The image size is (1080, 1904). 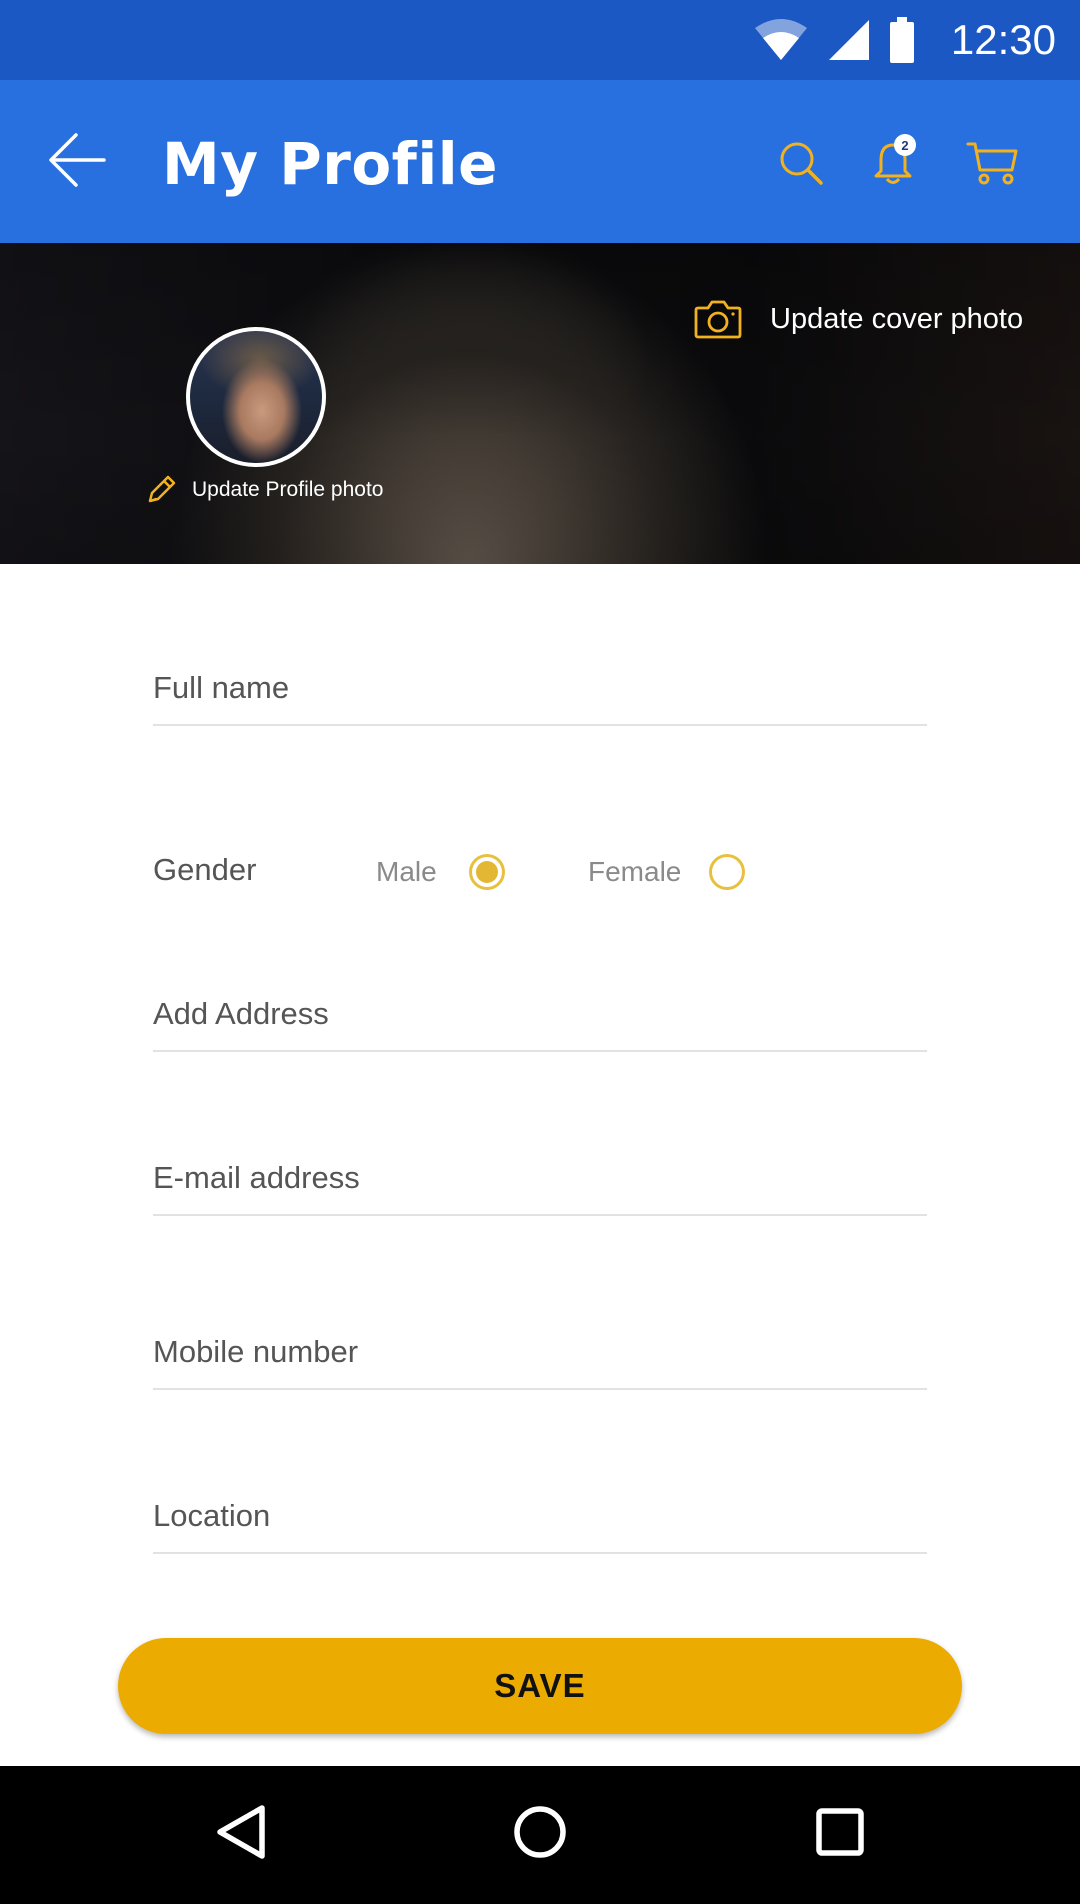 I want to click on nav-recents-button, so click(x=840, y=1834).